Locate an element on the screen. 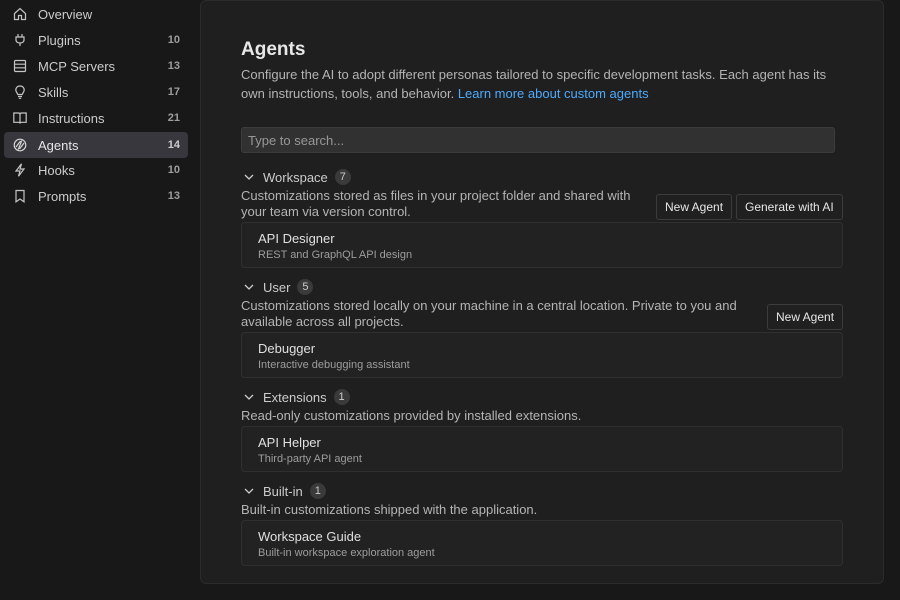  sidebar-item-plugins: Plugins 10 is located at coordinates (96, 40).